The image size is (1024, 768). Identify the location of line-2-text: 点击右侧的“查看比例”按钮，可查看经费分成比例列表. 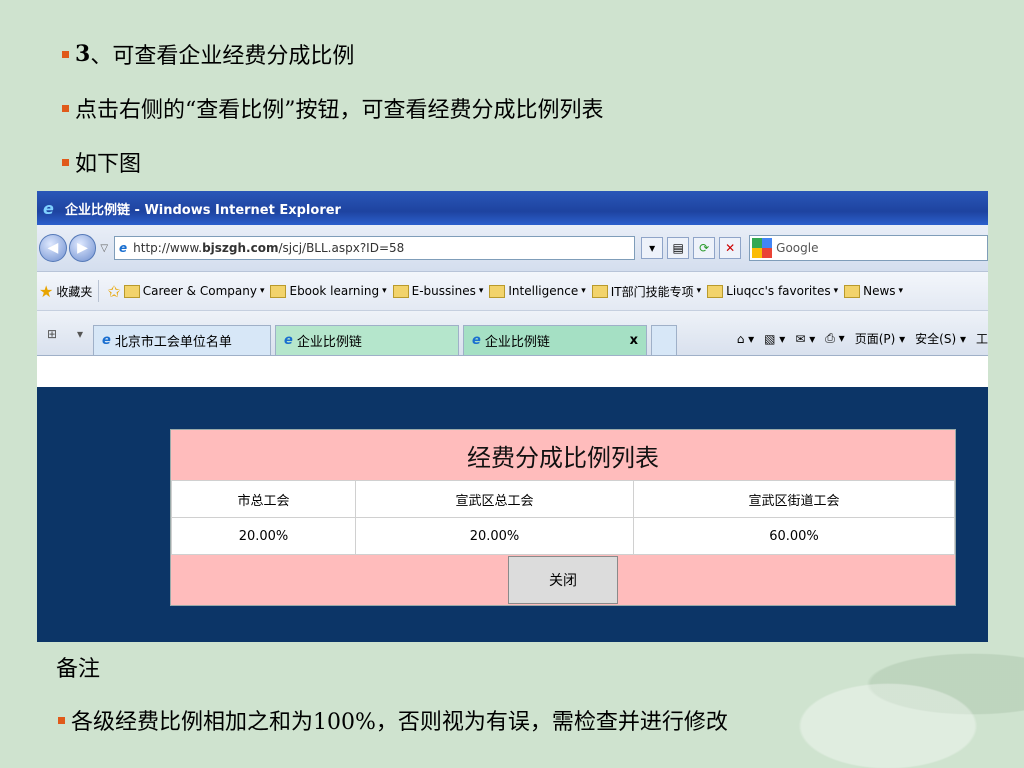
(339, 110).